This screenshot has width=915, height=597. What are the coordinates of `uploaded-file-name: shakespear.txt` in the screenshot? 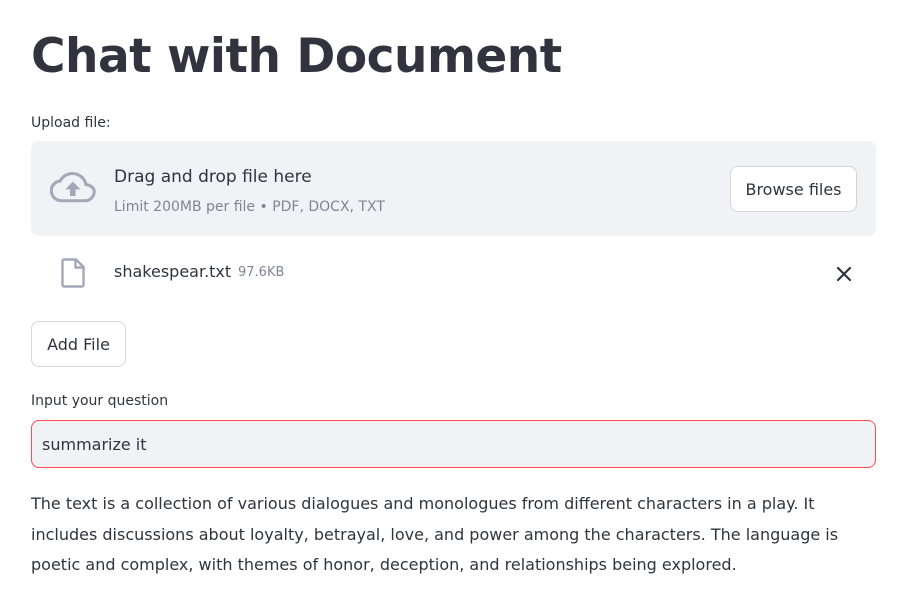 It's located at (173, 271).